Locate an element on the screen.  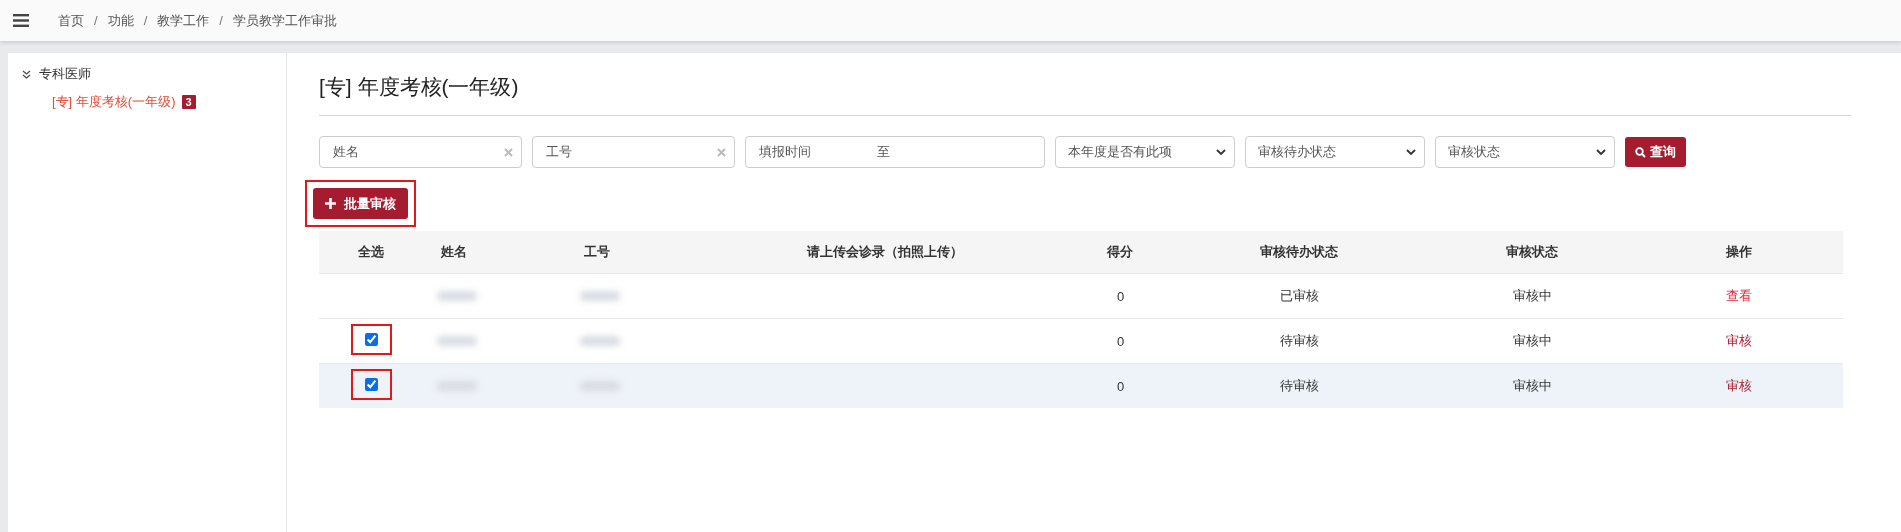
search-icon is located at coordinates (1640, 152).